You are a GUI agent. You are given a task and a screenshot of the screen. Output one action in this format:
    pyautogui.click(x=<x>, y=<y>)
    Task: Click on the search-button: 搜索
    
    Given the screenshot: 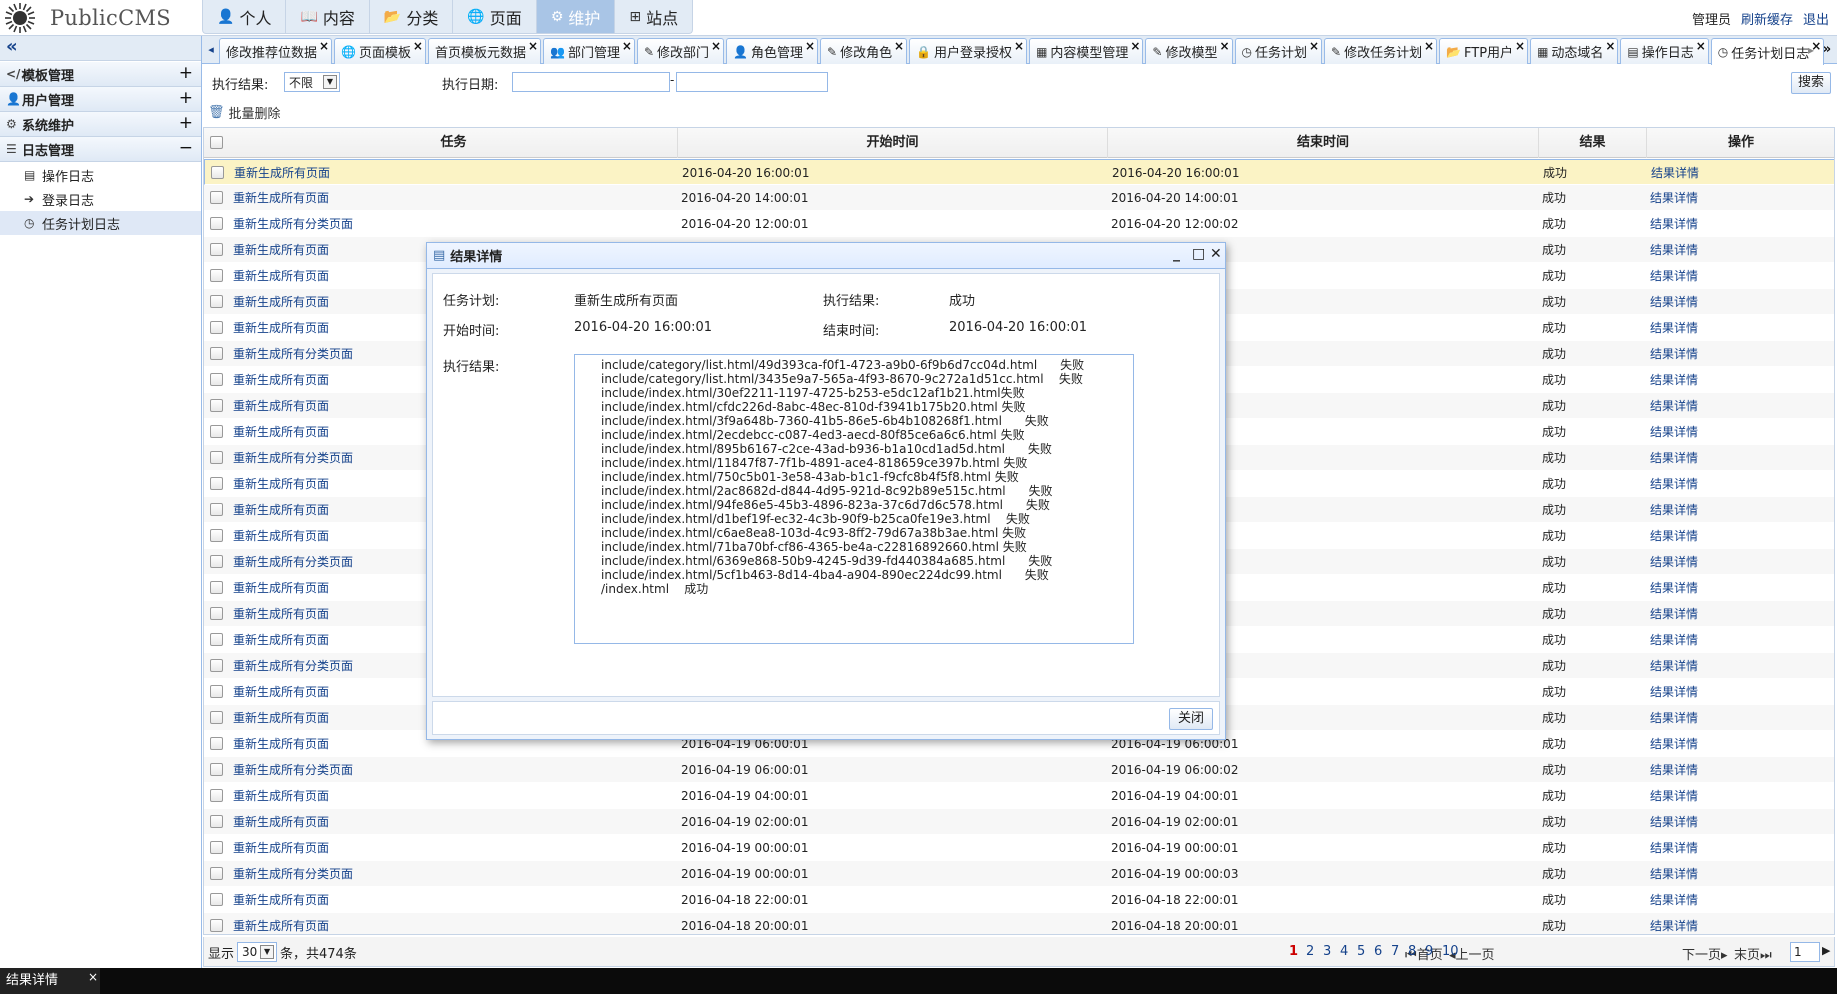 What is the action you would take?
    pyautogui.click(x=1811, y=83)
    